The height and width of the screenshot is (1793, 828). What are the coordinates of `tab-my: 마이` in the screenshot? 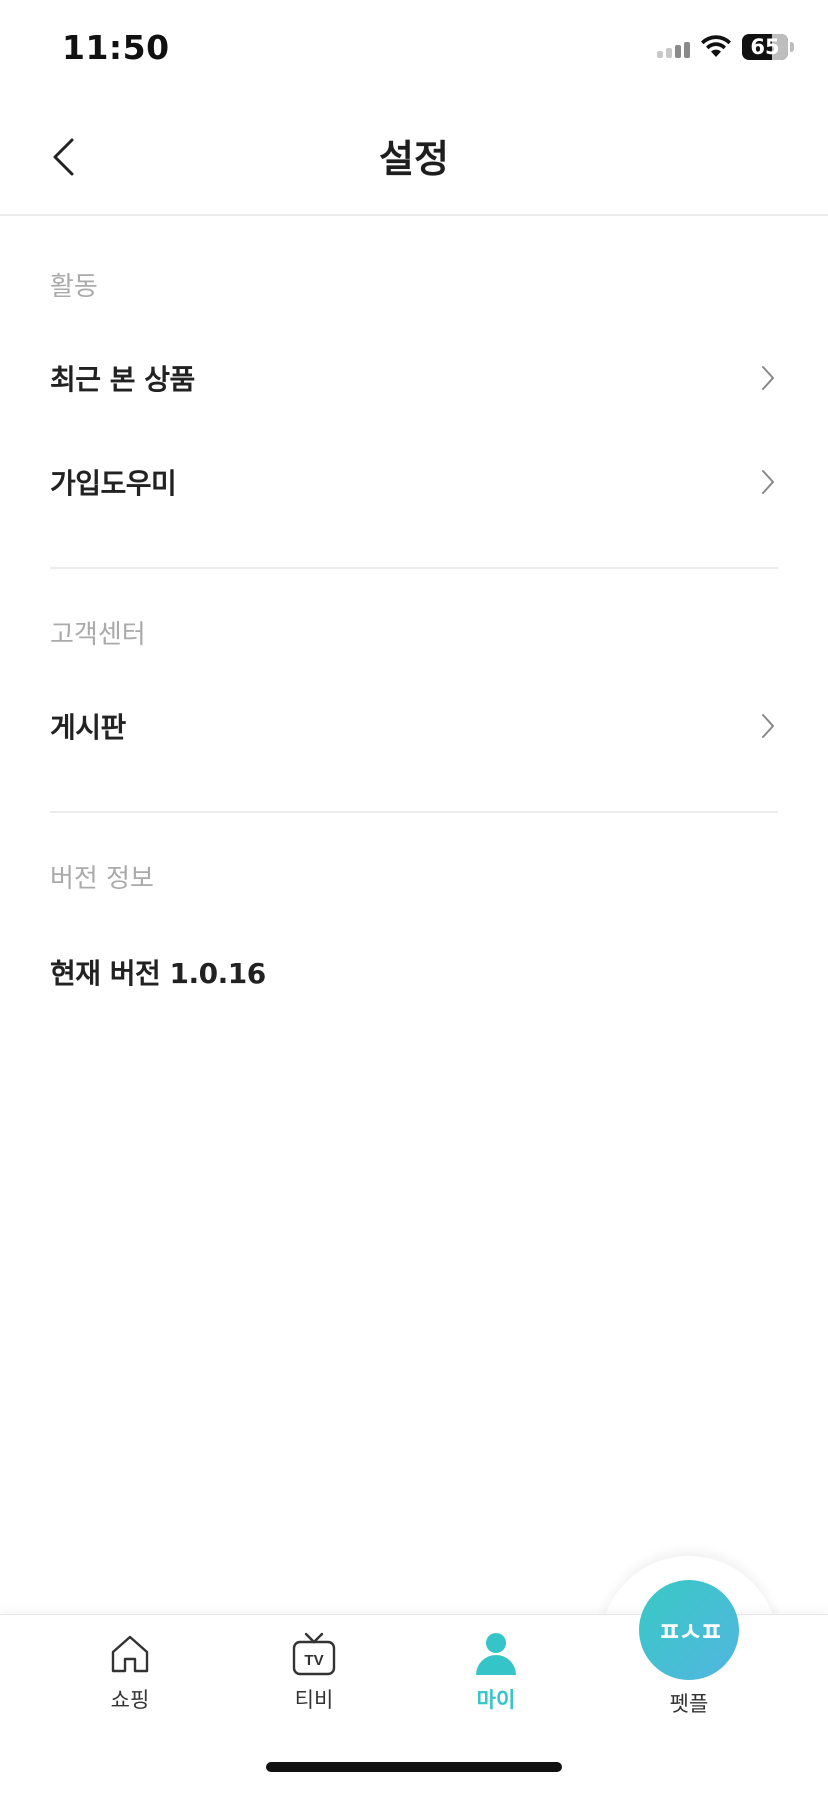 It's located at (496, 1672).